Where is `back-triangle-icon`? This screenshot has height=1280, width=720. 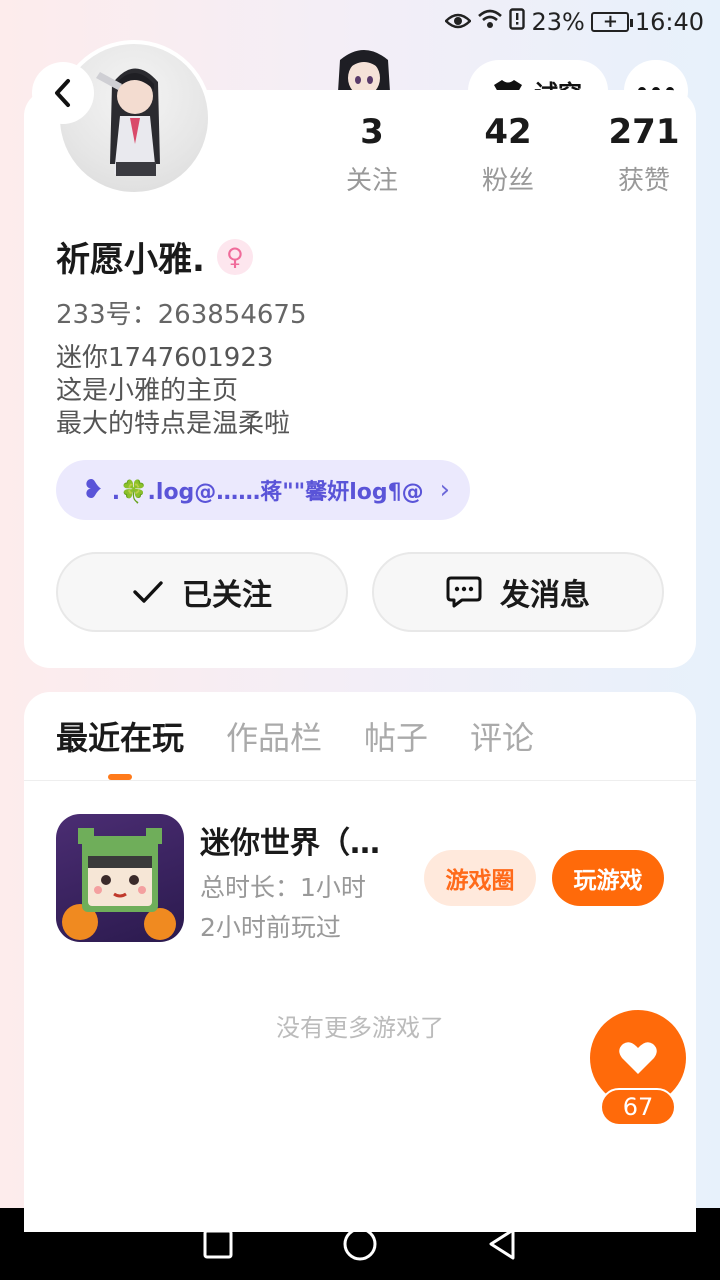
back-triangle-icon is located at coordinates (502, 1244).